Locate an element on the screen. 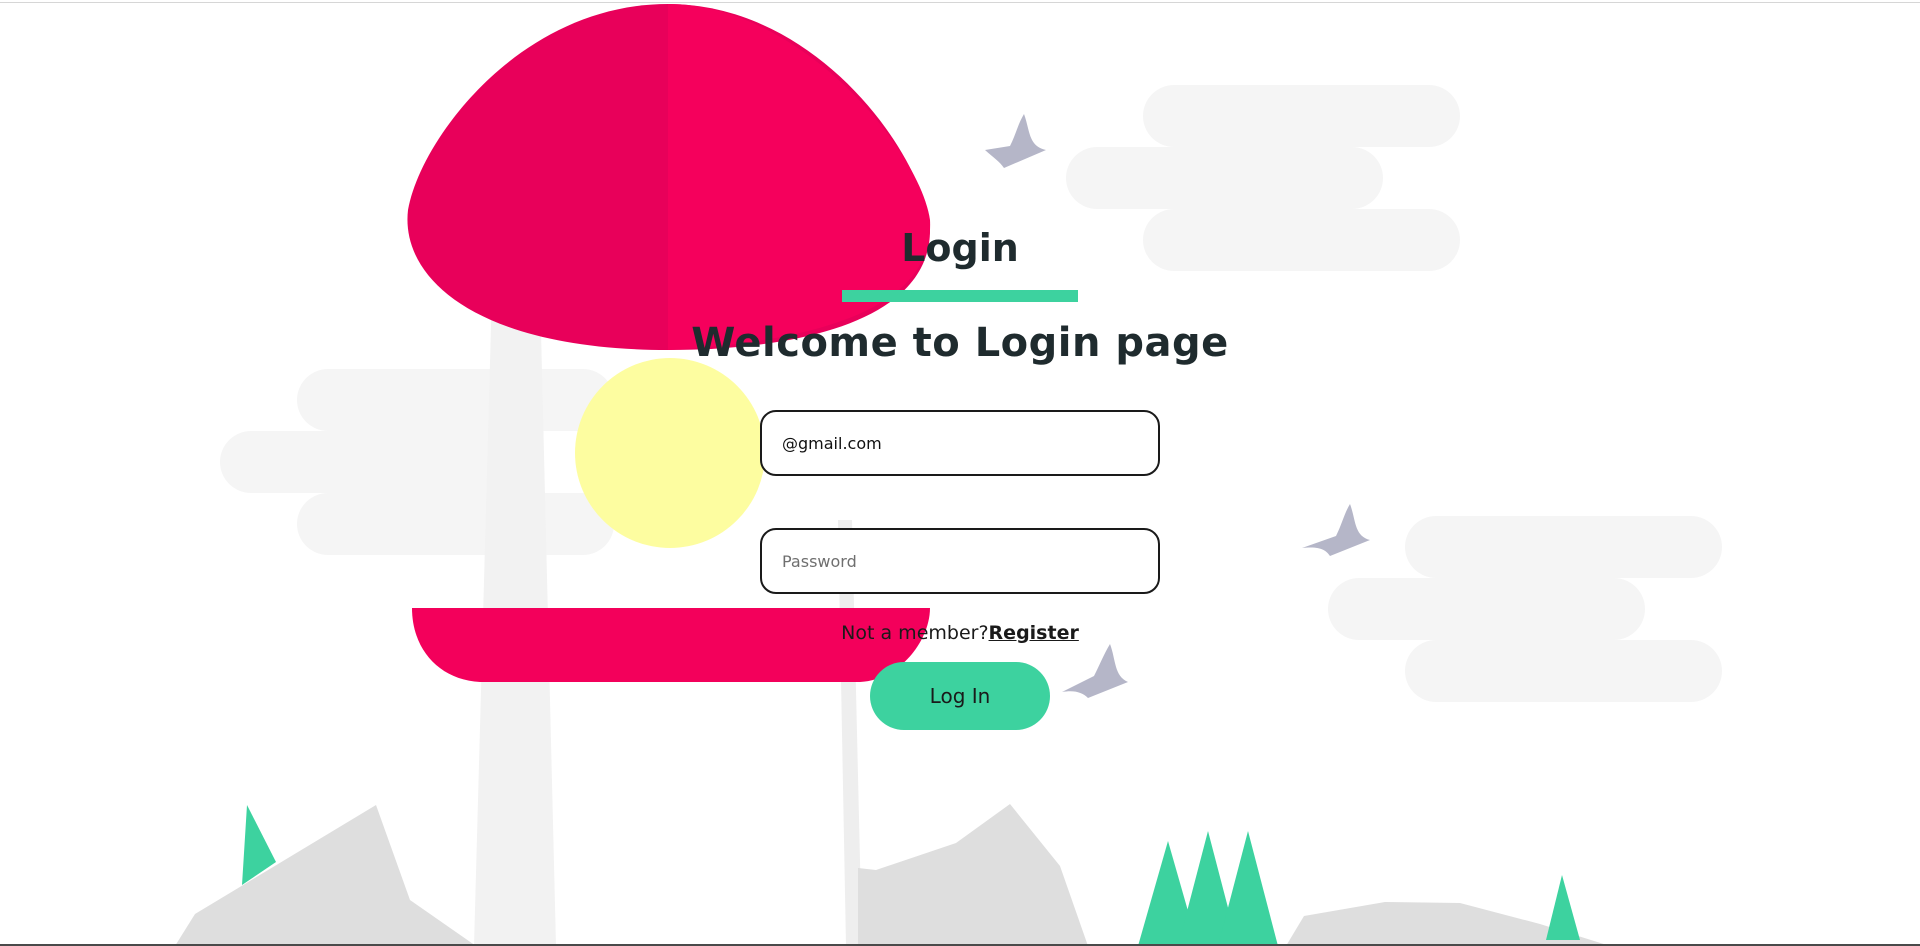 The width and height of the screenshot is (1920, 946). cloud-left is located at coordinates (417, 462).